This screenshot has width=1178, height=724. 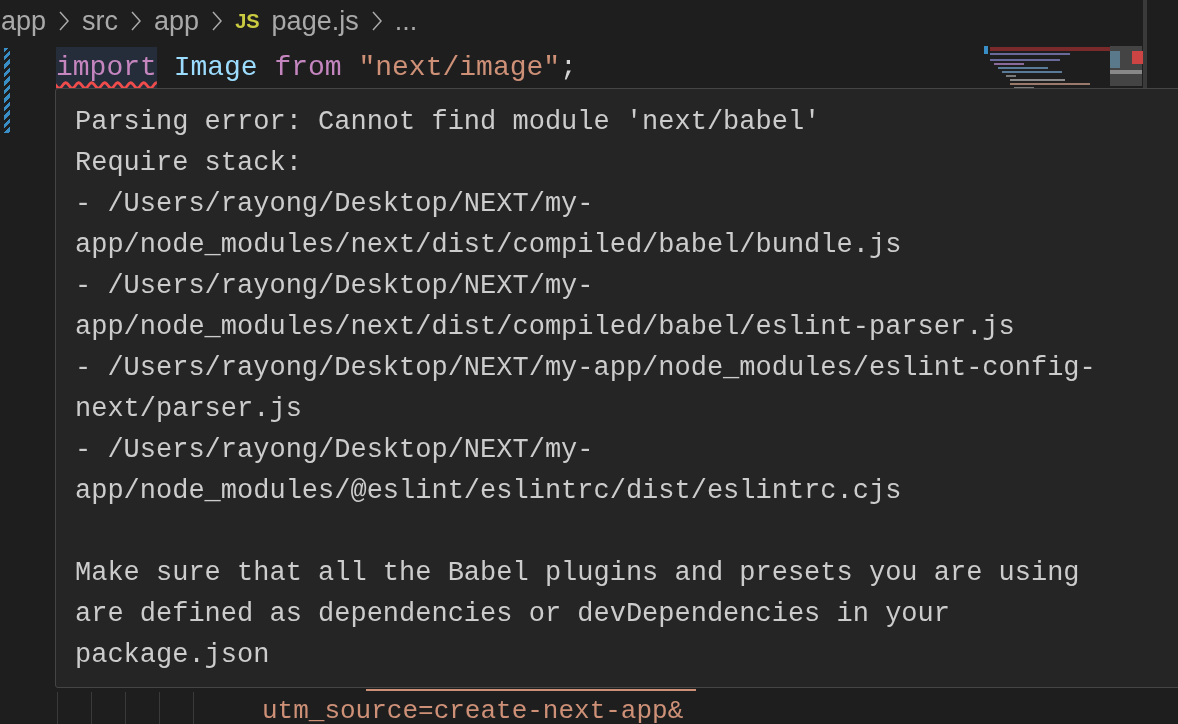 What do you see at coordinates (488, 245) in the screenshot?
I see `error-message-line: app/node_modules/next/dist/compiled/babel/bundle.js` at bounding box center [488, 245].